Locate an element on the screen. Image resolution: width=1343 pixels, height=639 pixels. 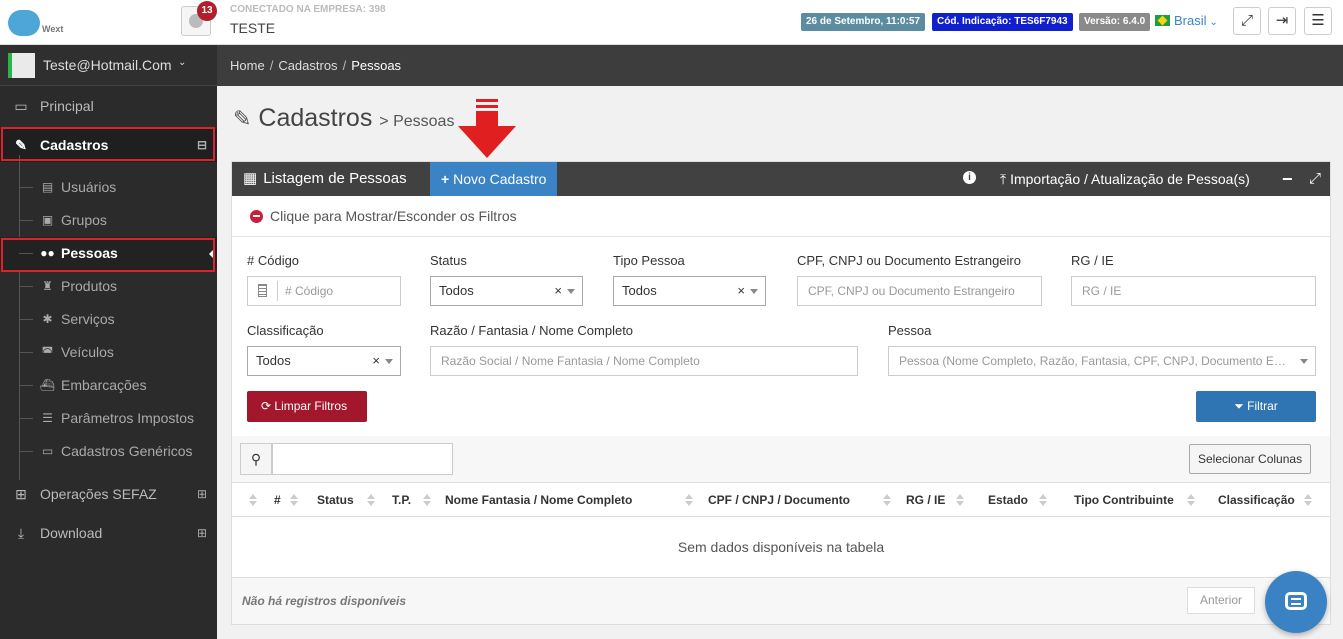
sidebar-subitem-embarcacoes: ⛴ Embarcações is located at coordinates (108, 385).